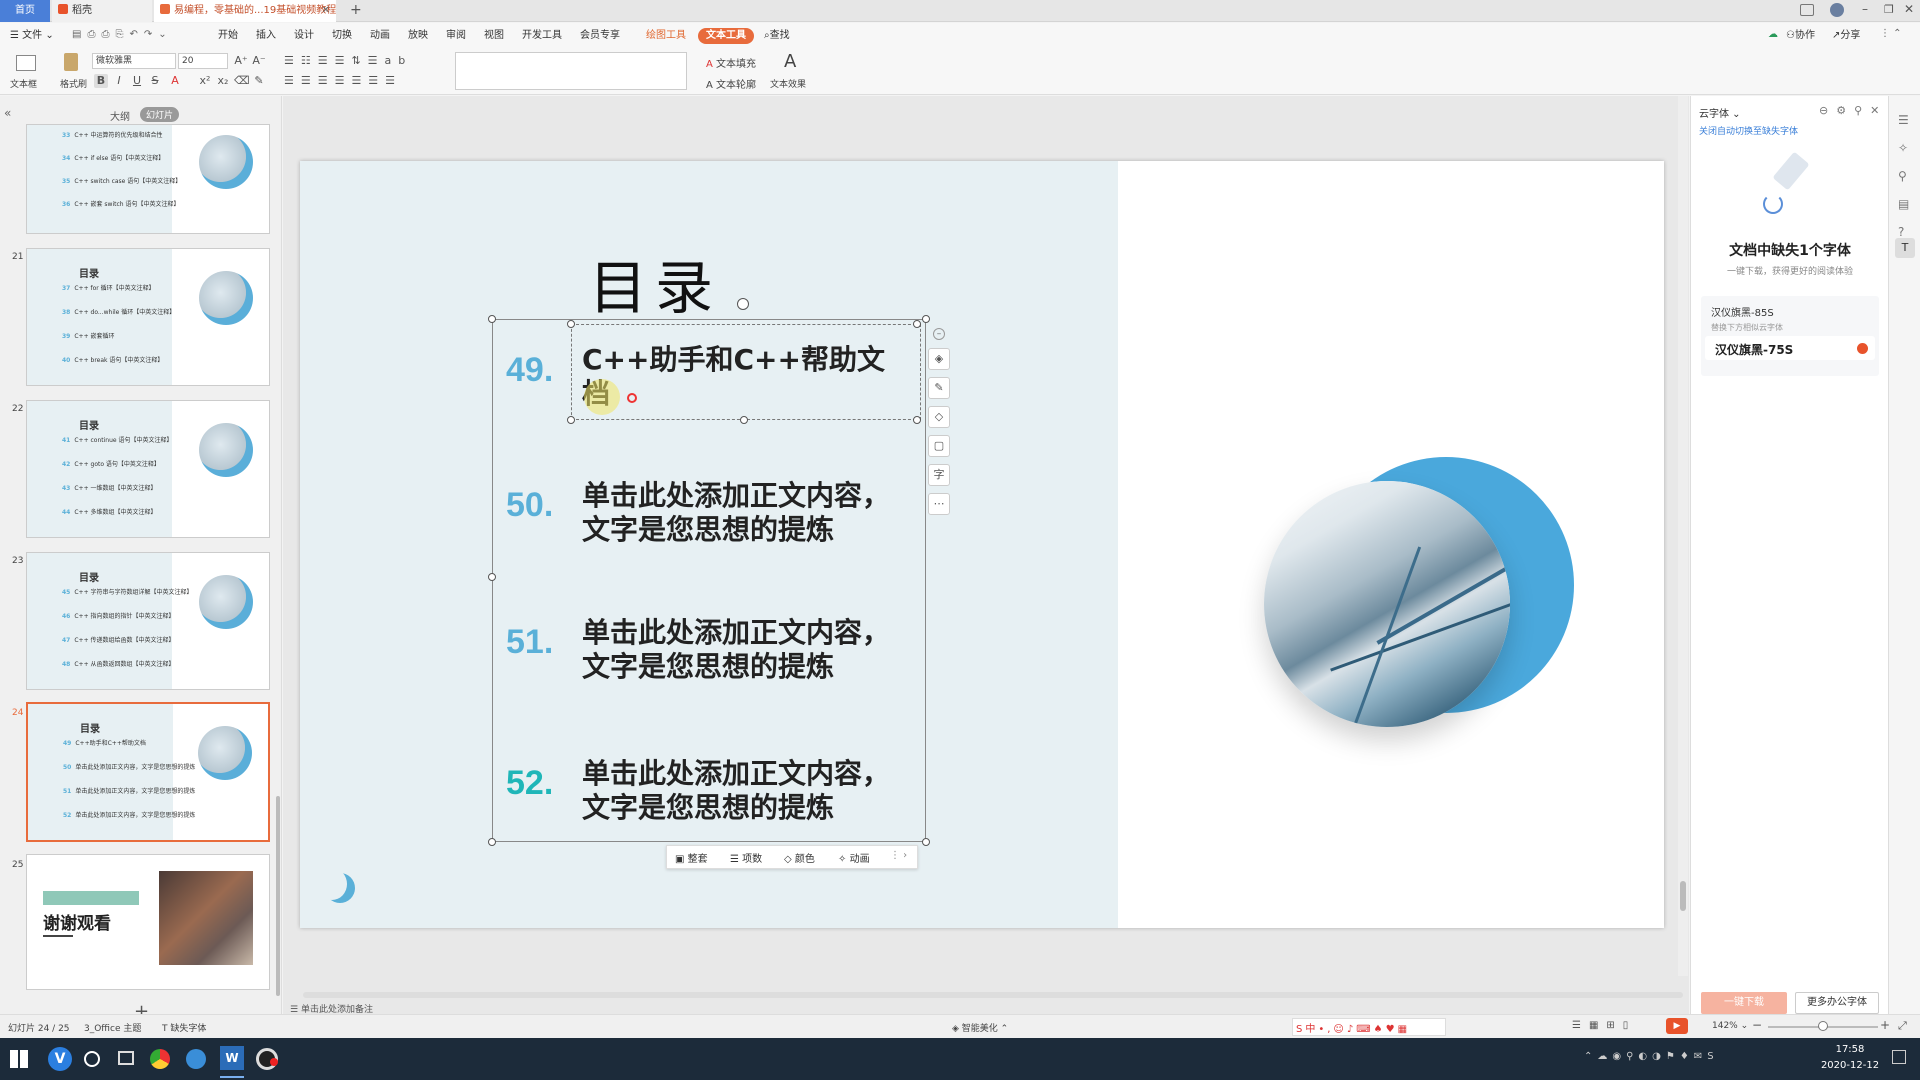 The width and height of the screenshot is (1920, 1080). Describe the element at coordinates (278, 896) in the screenshot. I see `panel-scrollbar` at that location.